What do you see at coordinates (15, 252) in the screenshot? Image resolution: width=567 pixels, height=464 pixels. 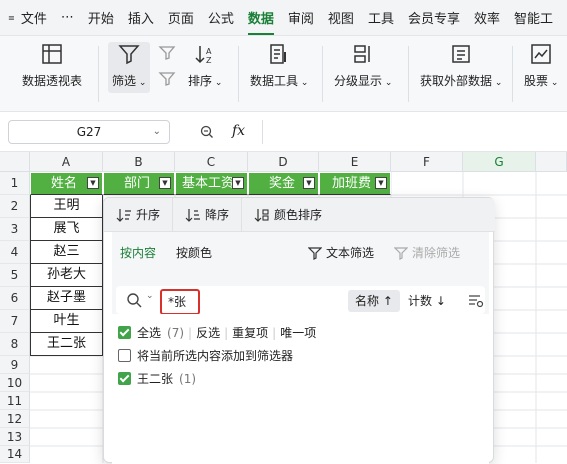 I see `row-header: 4` at bounding box center [15, 252].